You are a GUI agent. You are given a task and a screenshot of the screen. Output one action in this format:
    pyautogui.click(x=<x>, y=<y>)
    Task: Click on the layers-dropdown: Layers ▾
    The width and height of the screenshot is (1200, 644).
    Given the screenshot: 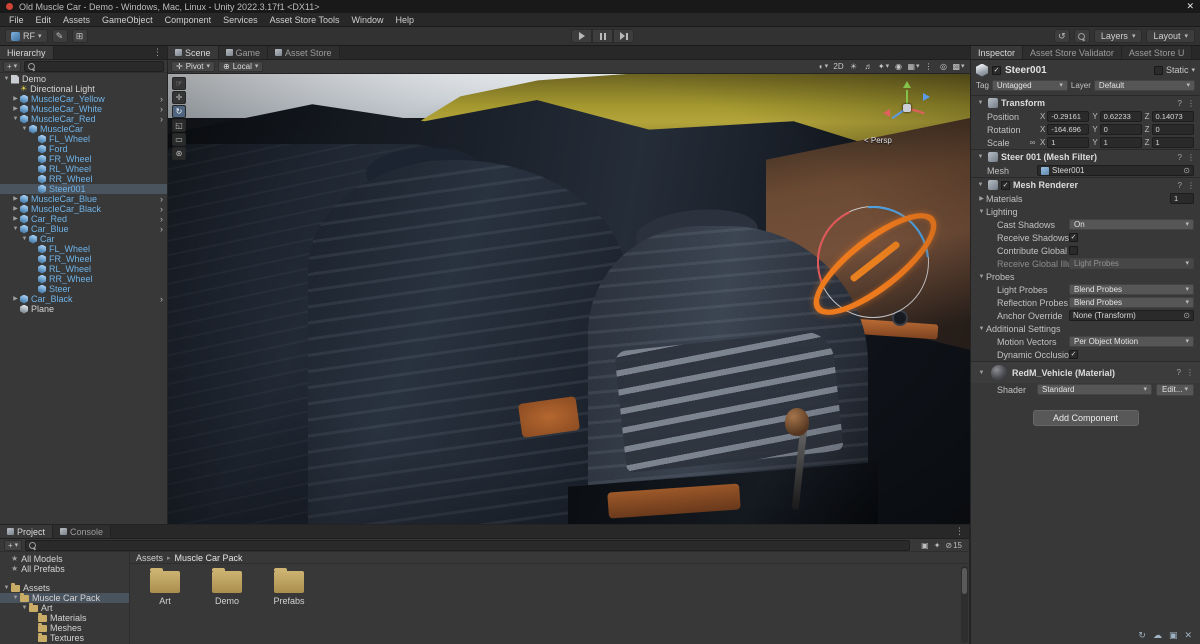 What is the action you would take?
    pyautogui.click(x=1118, y=36)
    